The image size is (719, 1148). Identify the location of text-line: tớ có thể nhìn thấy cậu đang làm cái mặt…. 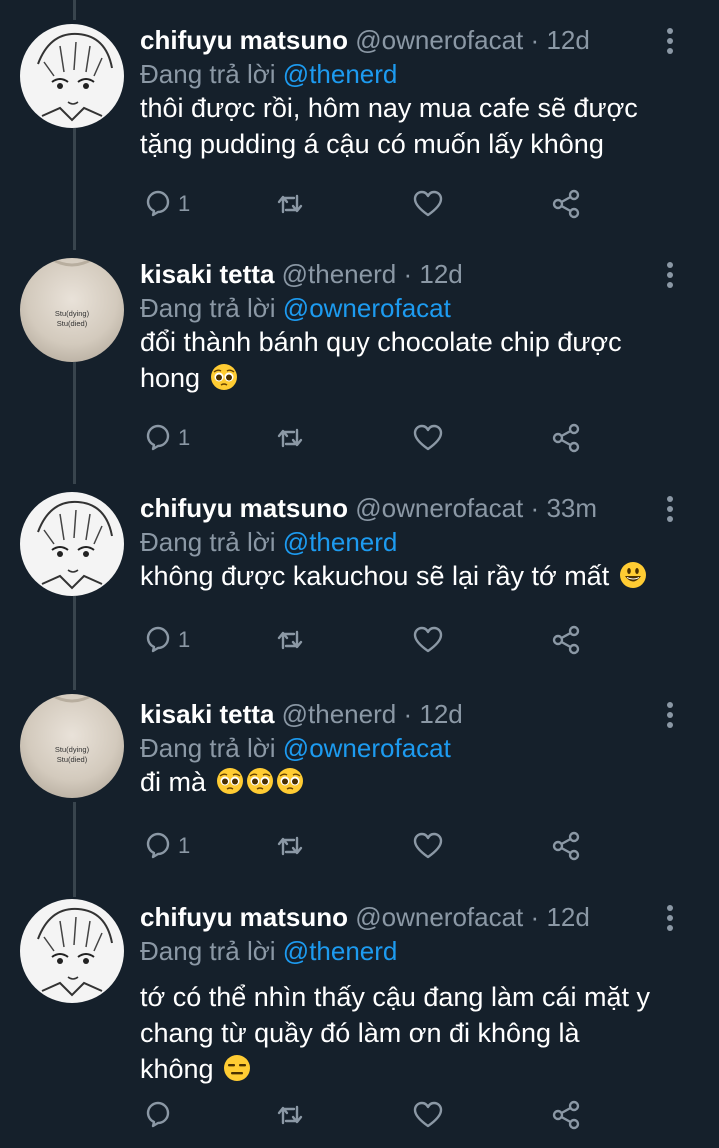
(395, 997).